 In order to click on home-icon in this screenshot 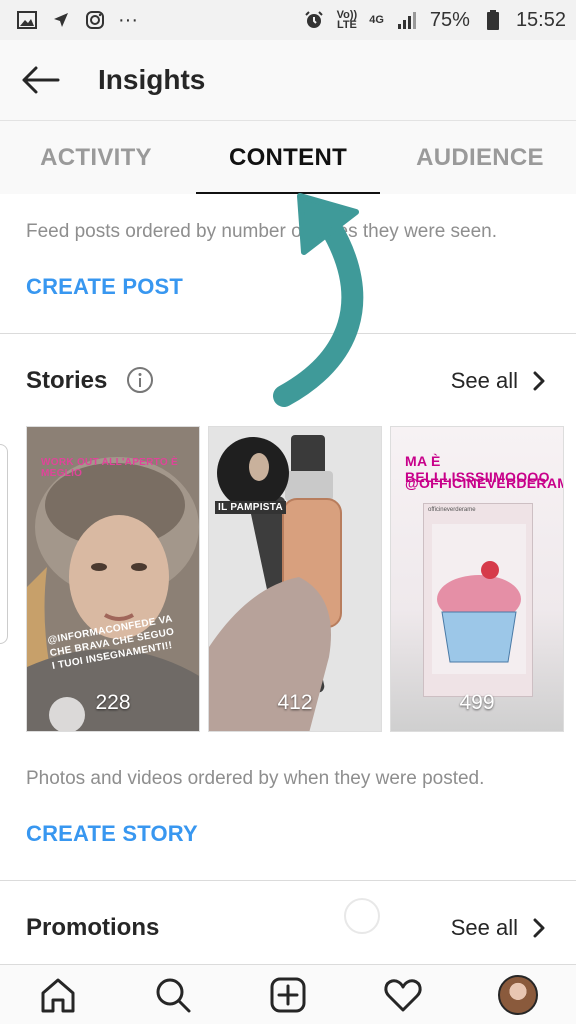, I will do `click(58, 995)`.